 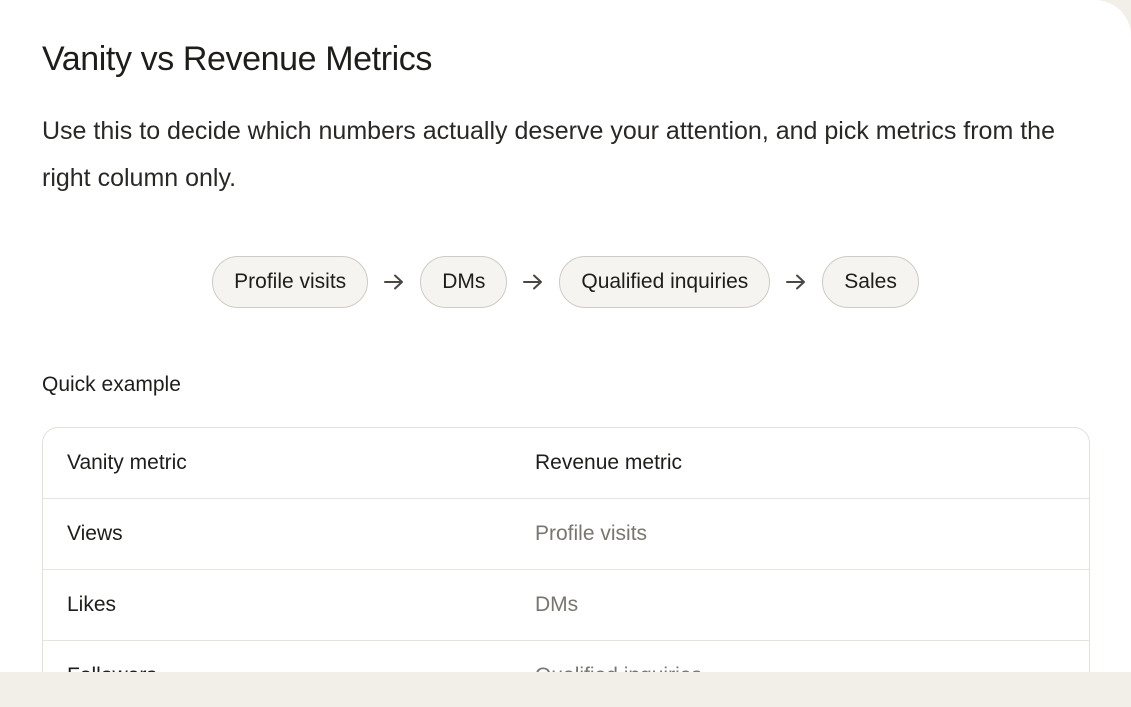 What do you see at coordinates (870, 282) in the screenshot?
I see `flow-step-sales: Sales` at bounding box center [870, 282].